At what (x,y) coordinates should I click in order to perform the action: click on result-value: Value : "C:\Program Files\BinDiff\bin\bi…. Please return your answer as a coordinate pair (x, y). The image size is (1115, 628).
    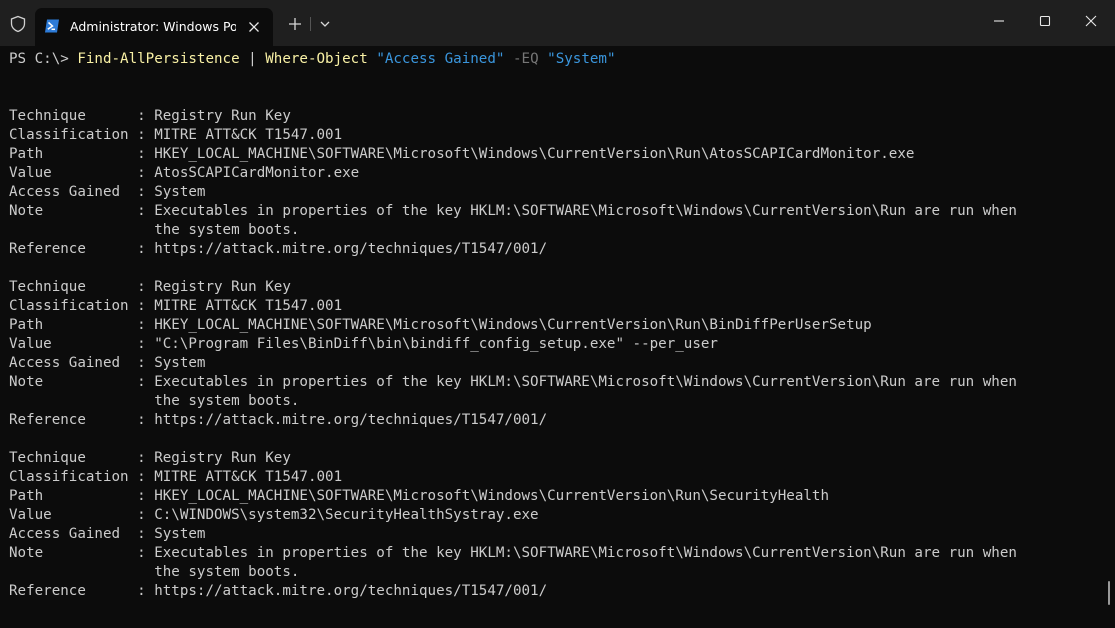
    Looking at the image, I should click on (363, 344).